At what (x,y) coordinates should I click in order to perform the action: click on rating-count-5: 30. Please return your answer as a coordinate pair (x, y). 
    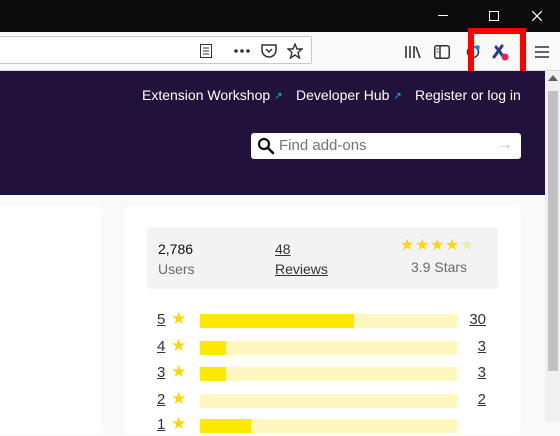
    Looking at the image, I should click on (477, 319).